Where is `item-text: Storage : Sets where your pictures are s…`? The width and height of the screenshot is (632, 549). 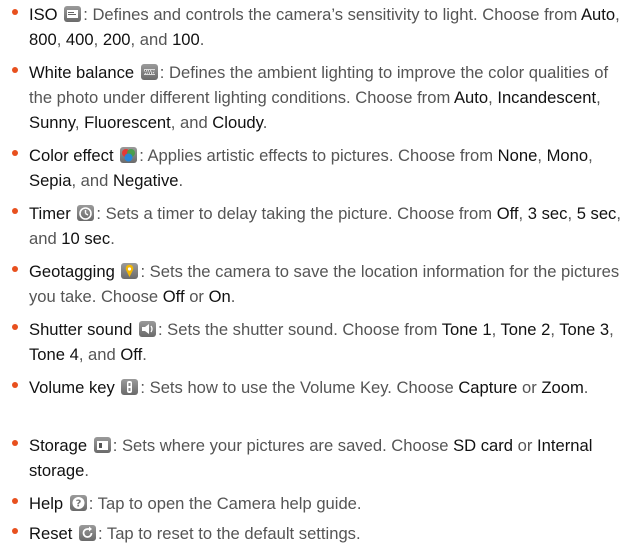
item-text: Storage : Sets where your pictures are s… is located at coordinates (311, 458).